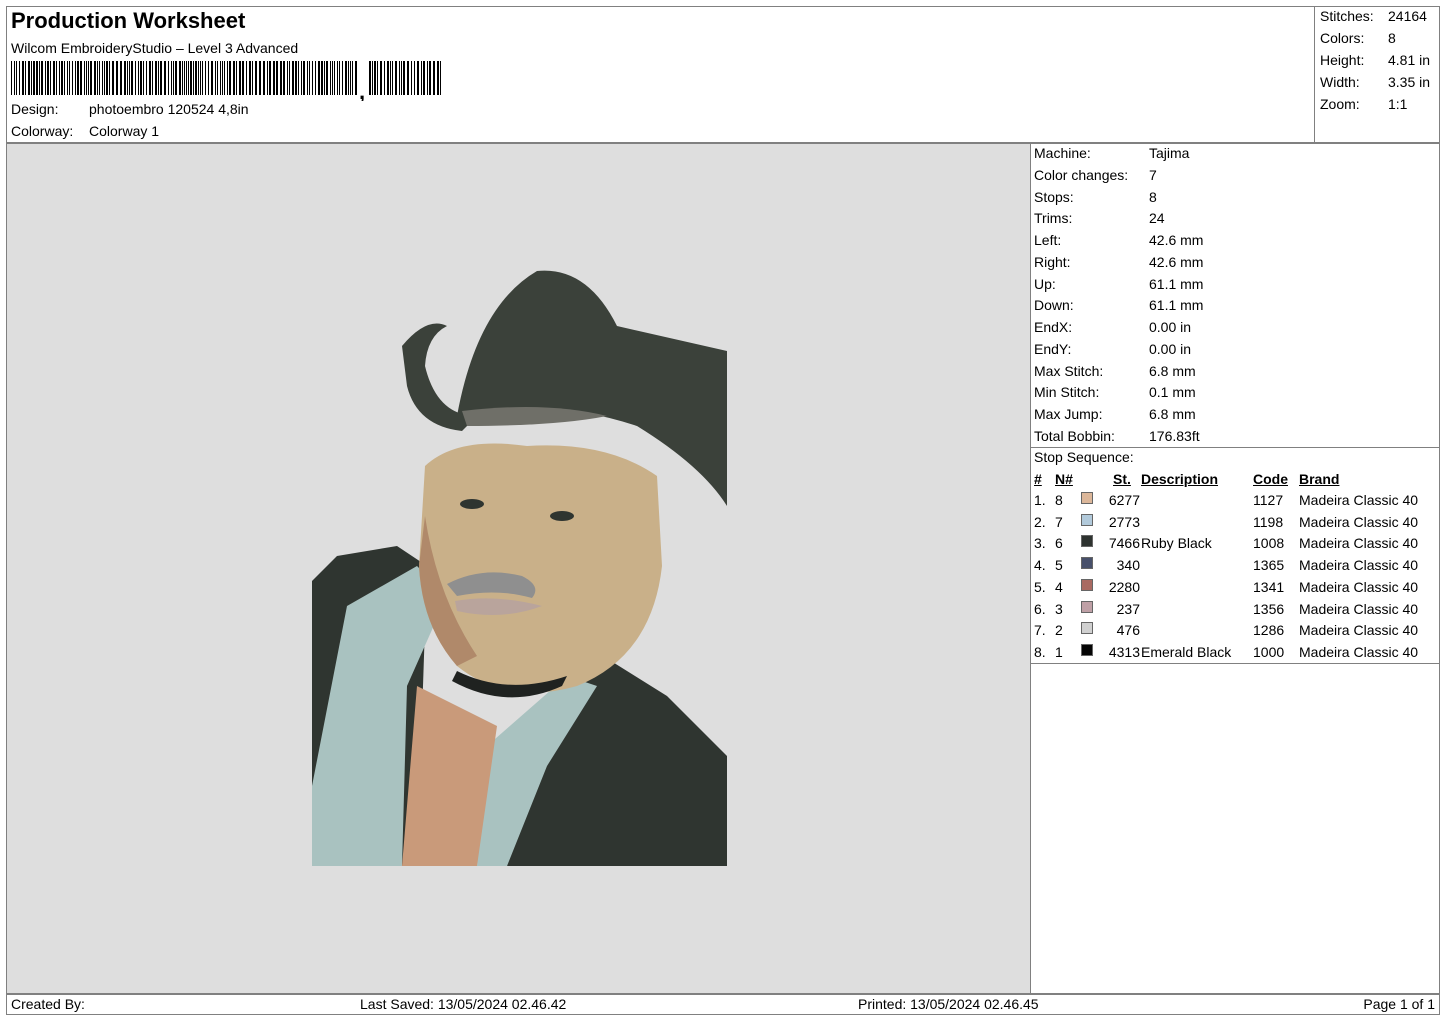 The height and width of the screenshot is (1021, 1445). What do you see at coordinates (1180, 479) in the screenshot?
I see `col-description: Description` at bounding box center [1180, 479].